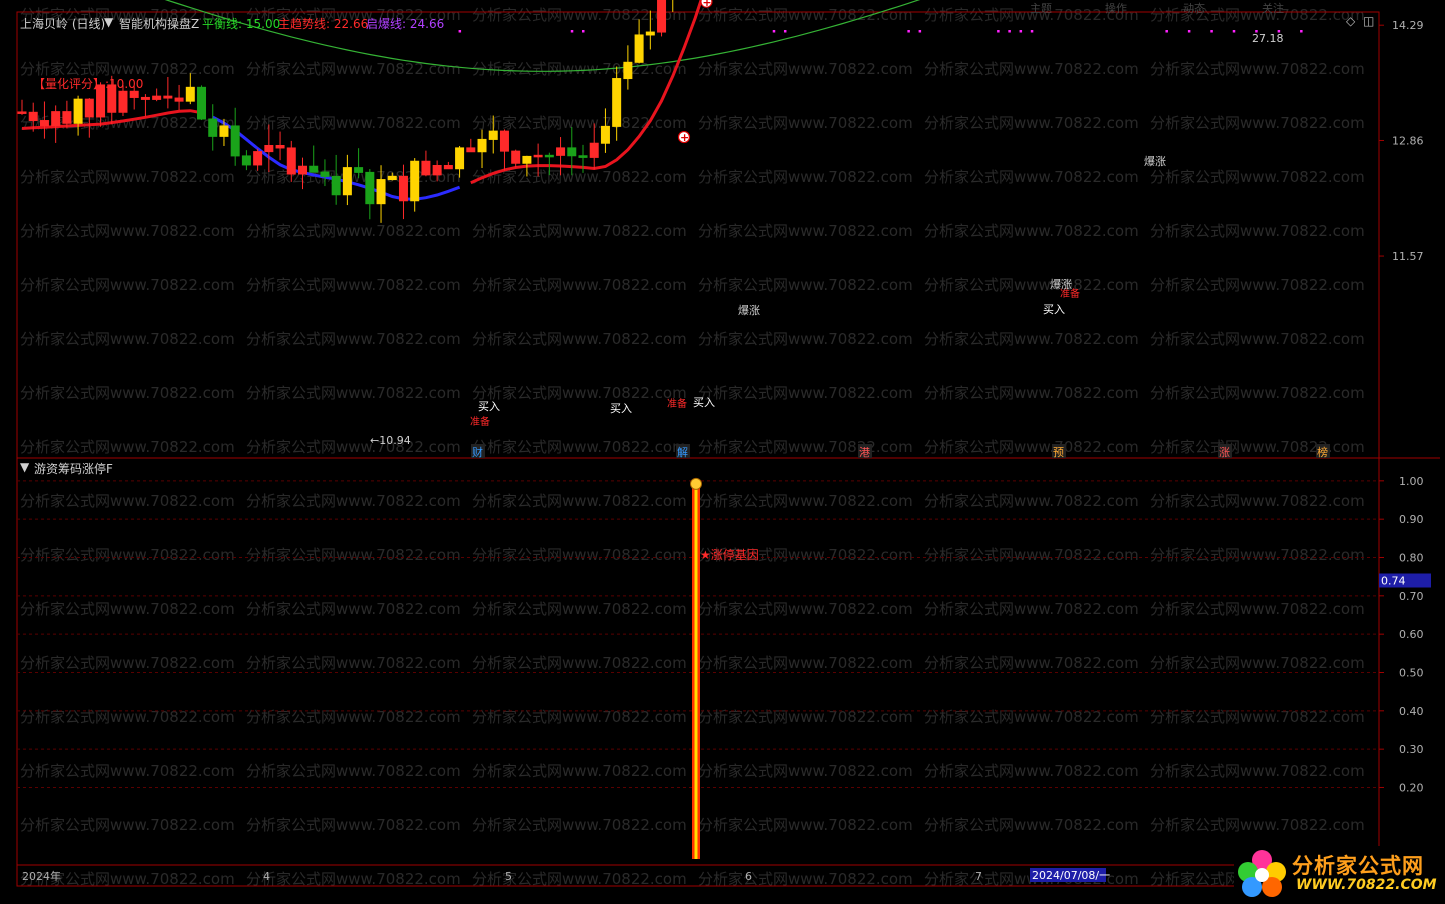  What do you see at coordinates (390, 440) in the screenshot?
I see `low-price-label: ←10.94` at bounding box center [390, 440].